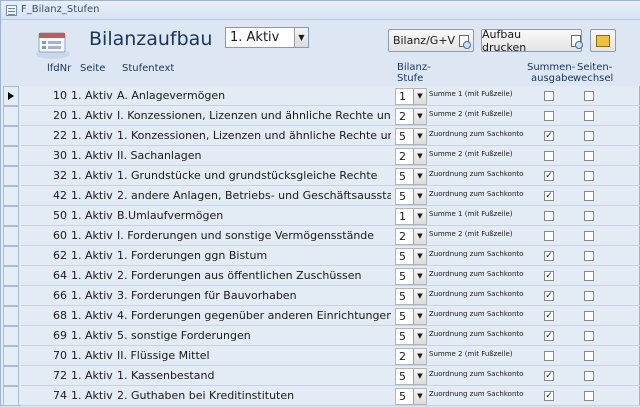 This screenshot has height=407, width=640. What do you see at coordinates (603, 40) in the screenshot?
I see `close-form-button` at bounding box center [603, 40].